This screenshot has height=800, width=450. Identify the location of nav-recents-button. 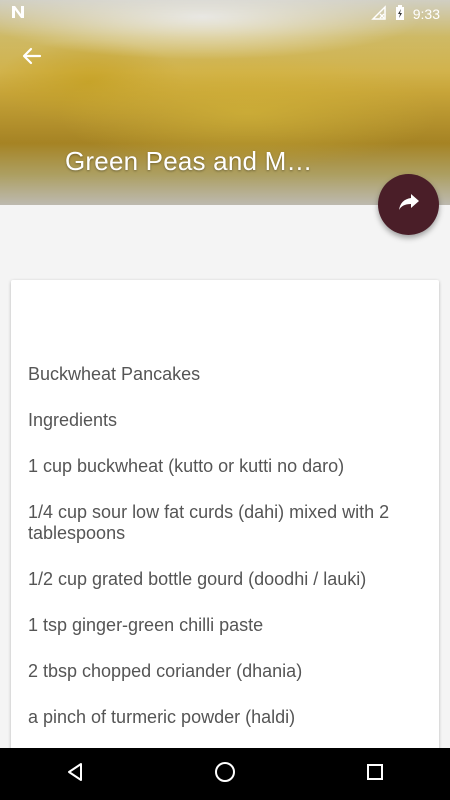
(375, 774).